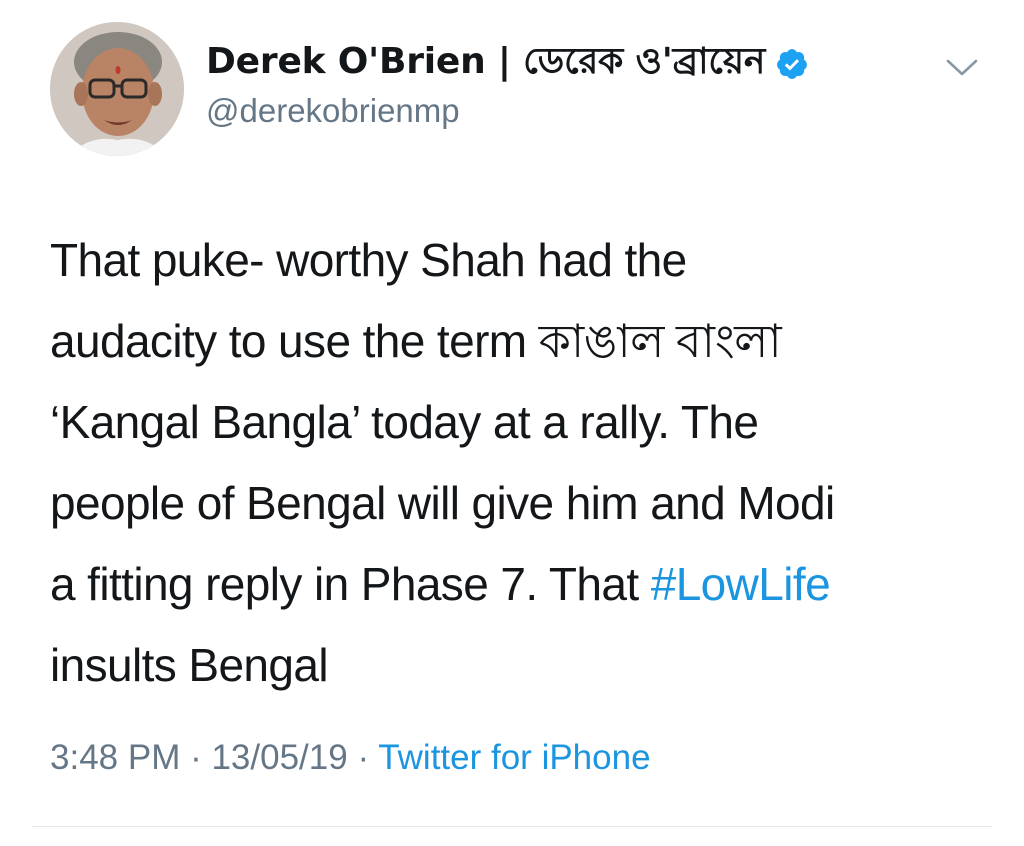  I want to click on hashtag-link: #LowLife, so click(741, 584).